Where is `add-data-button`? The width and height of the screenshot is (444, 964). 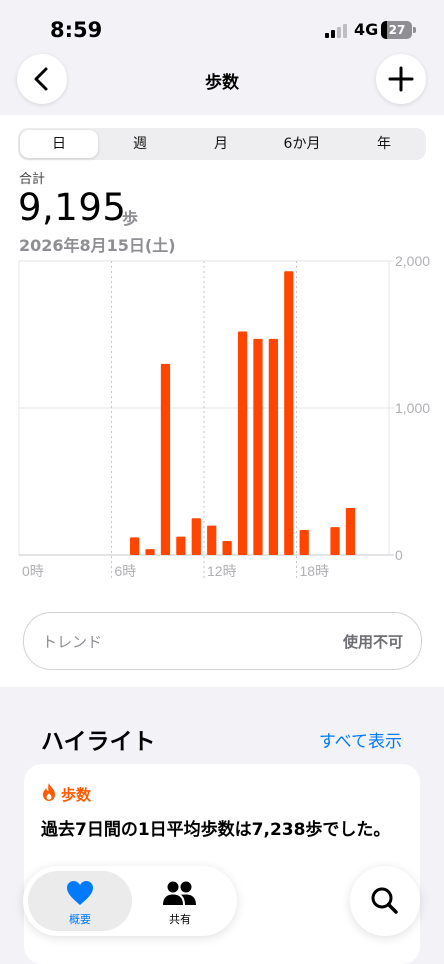
add-data-button is located at coordinates (401, 79).